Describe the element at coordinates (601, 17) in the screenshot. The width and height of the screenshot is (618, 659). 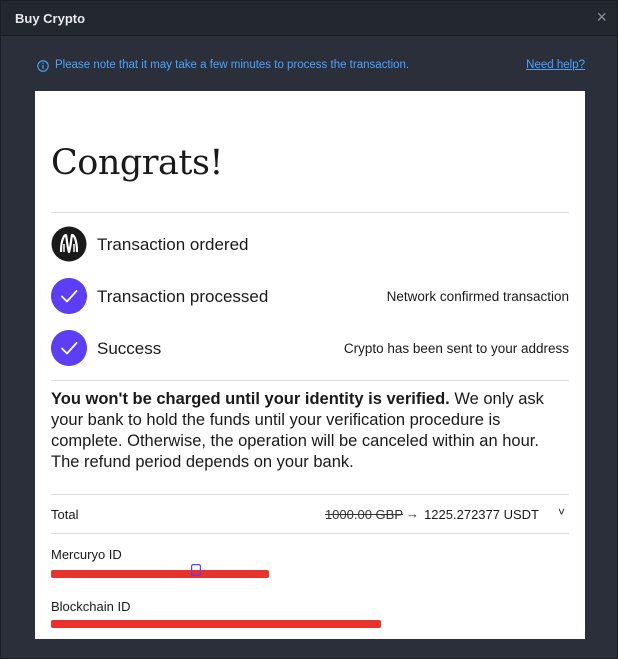
I see `close-icon: ×` at that location.